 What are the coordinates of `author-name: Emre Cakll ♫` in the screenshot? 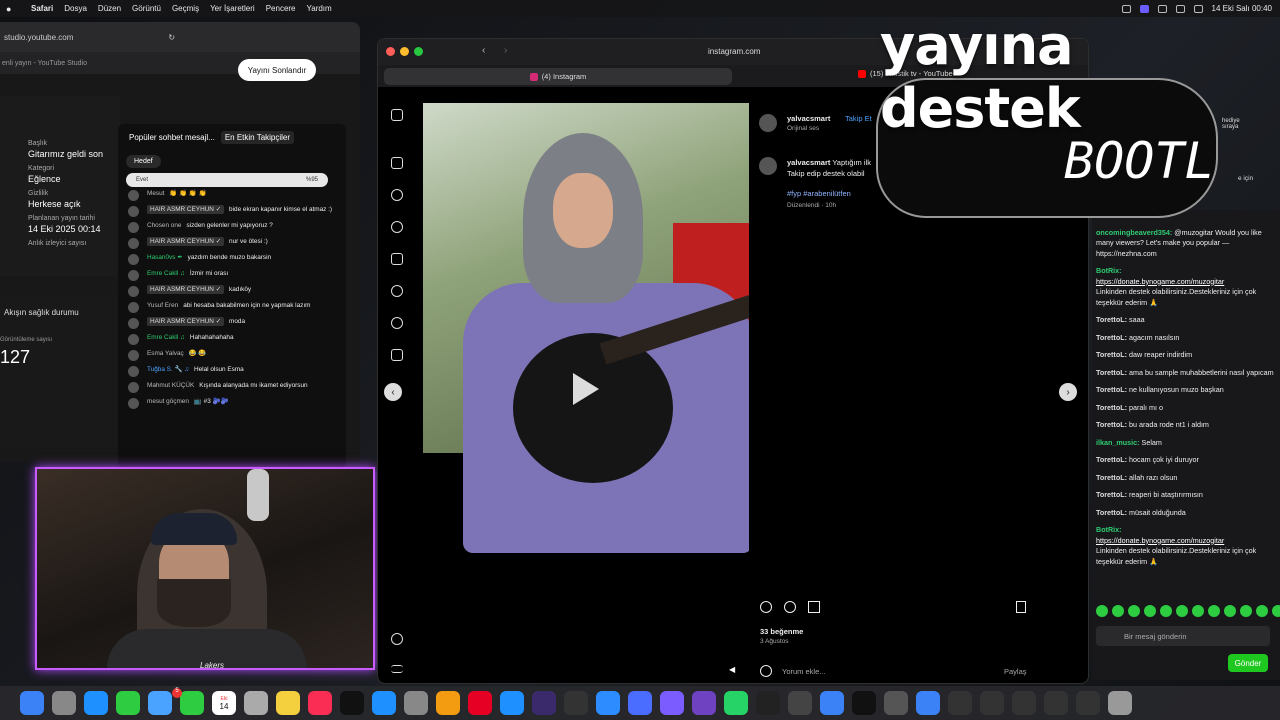 It's located at (166, 337).